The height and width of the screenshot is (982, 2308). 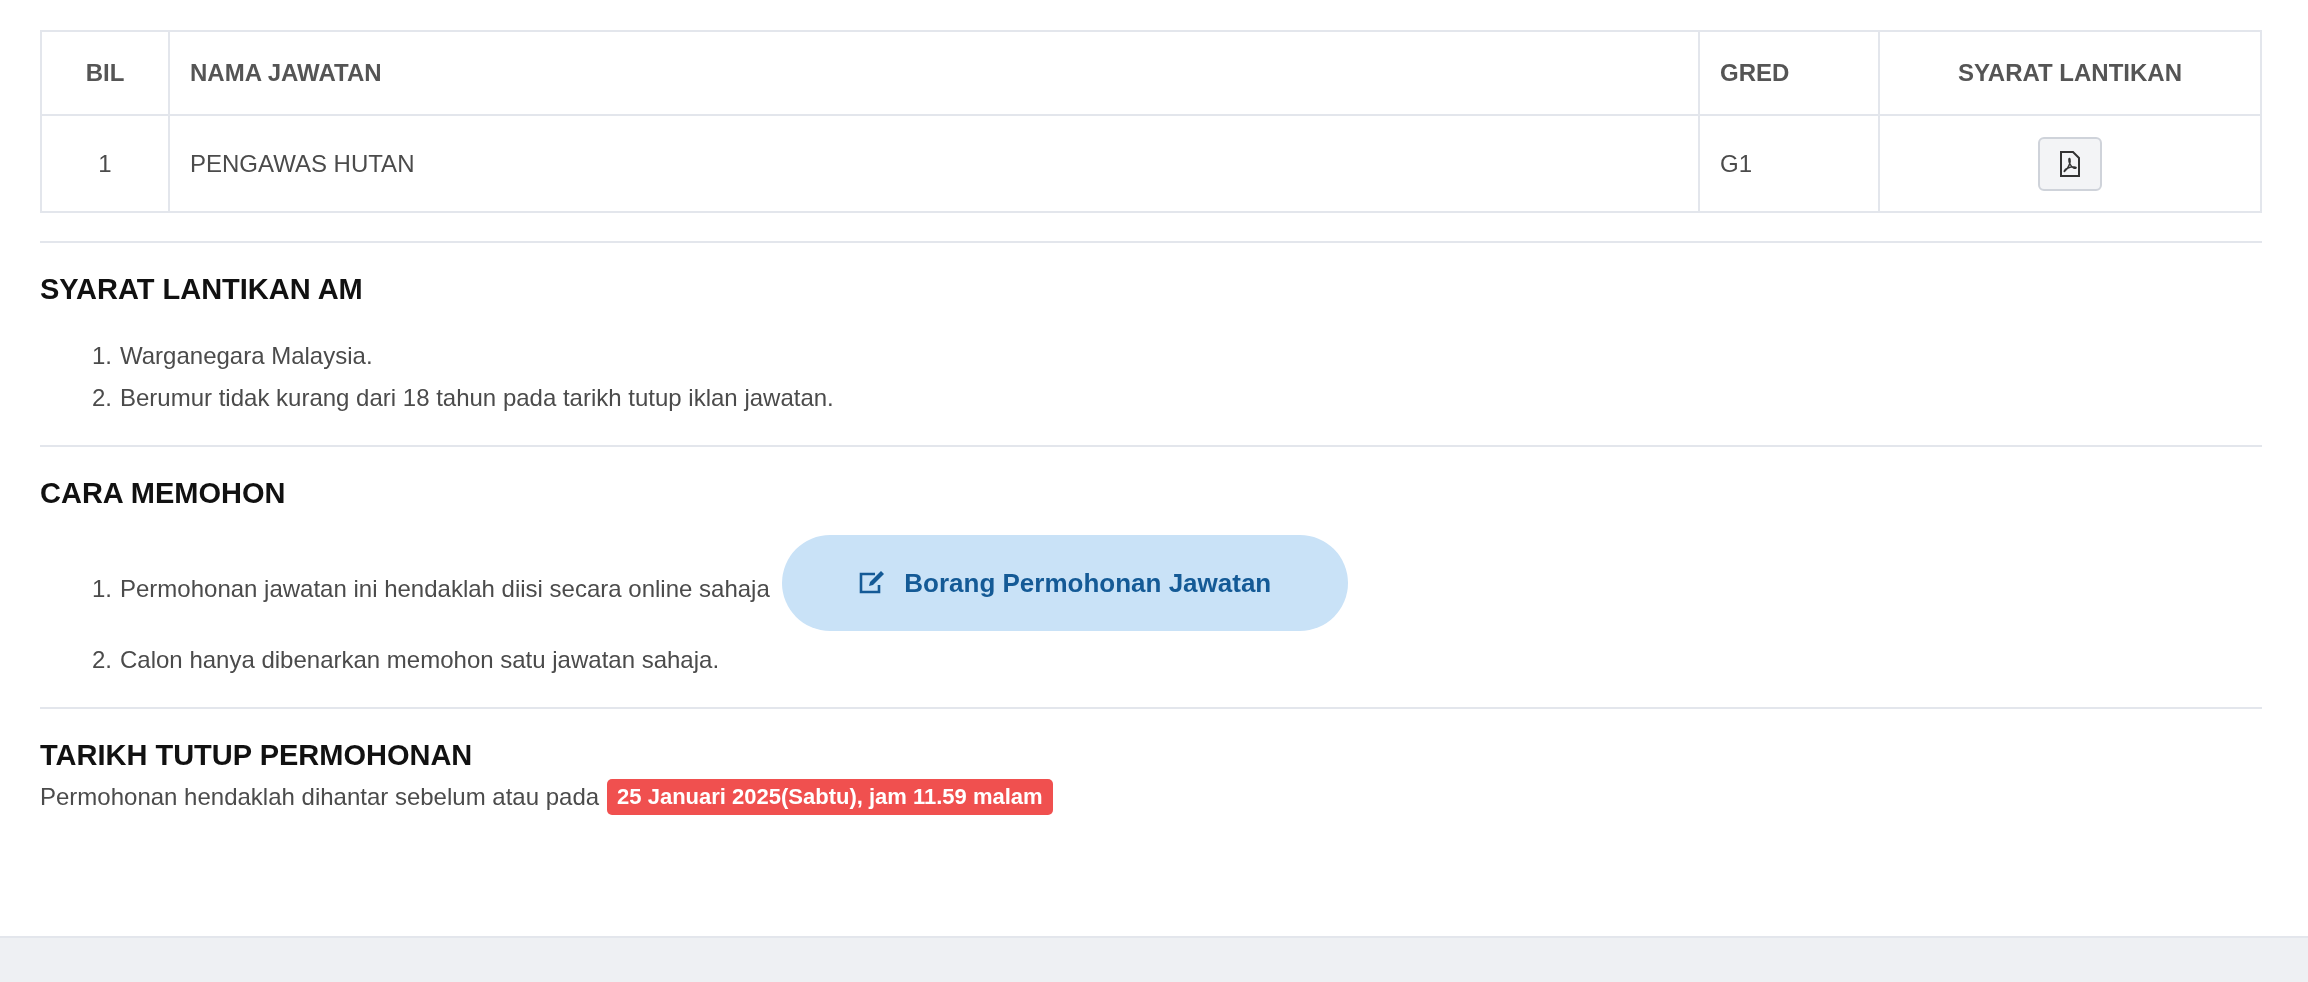 I want to click on column-header: BIL, so click(x=105, y=73).